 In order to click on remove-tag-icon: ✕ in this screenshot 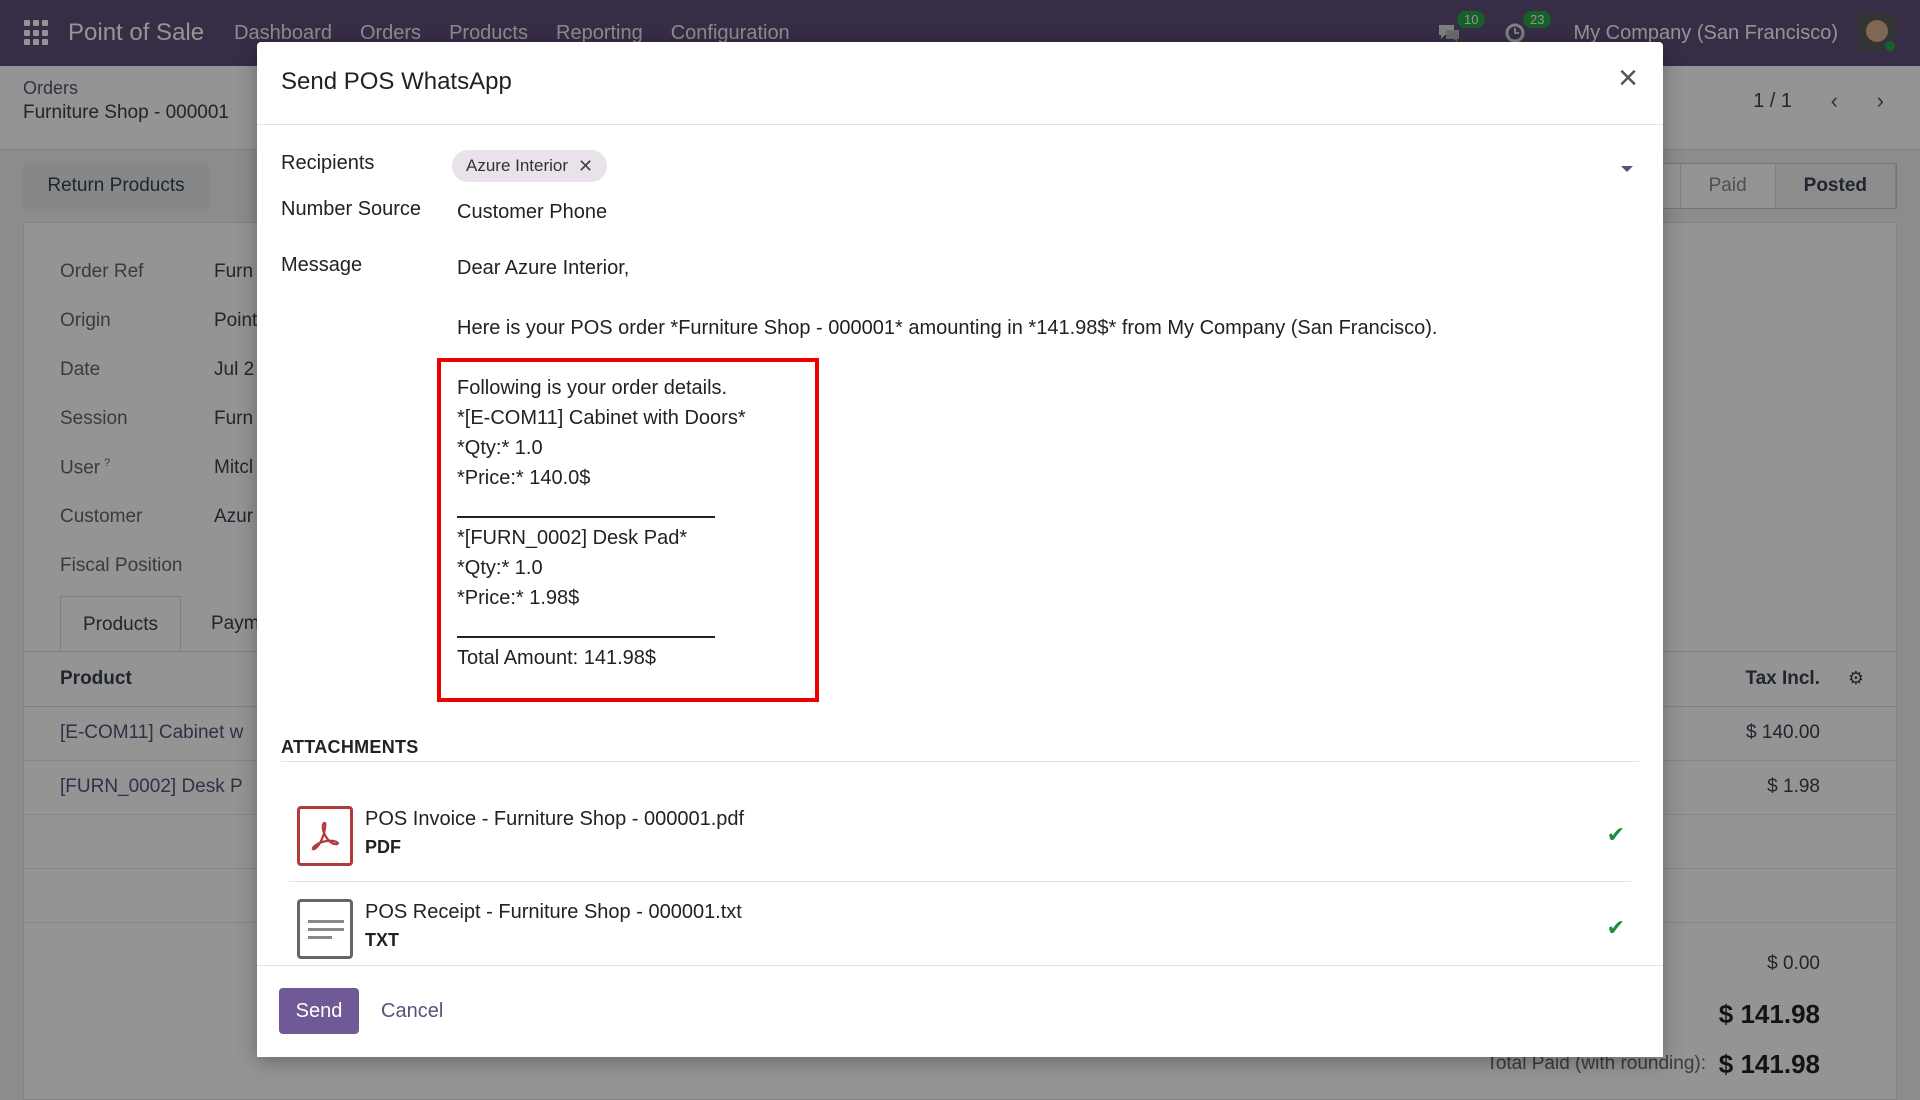, I will do `click(585, 166)`.